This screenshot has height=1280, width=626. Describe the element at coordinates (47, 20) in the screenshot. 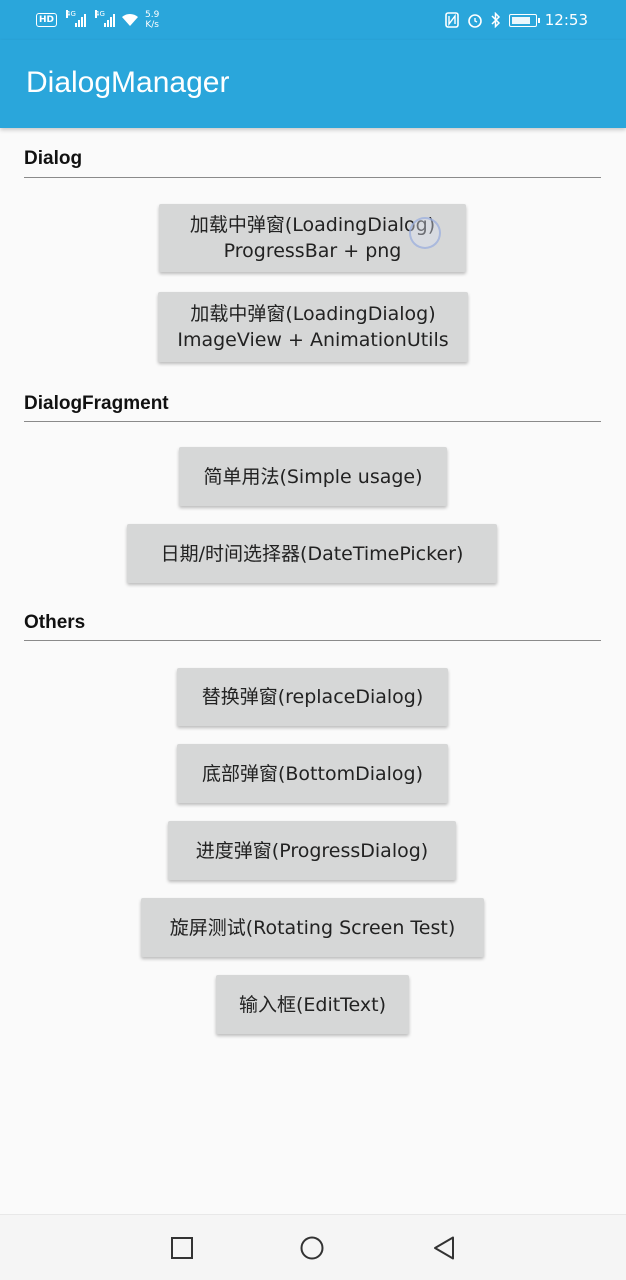

I see `hd-icon: HD` at that location.